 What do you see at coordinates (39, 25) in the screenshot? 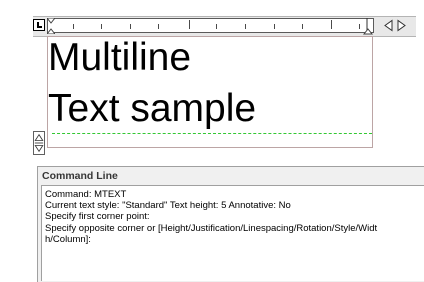
I see `left-tab-icon` at bounding box center [39, 25].